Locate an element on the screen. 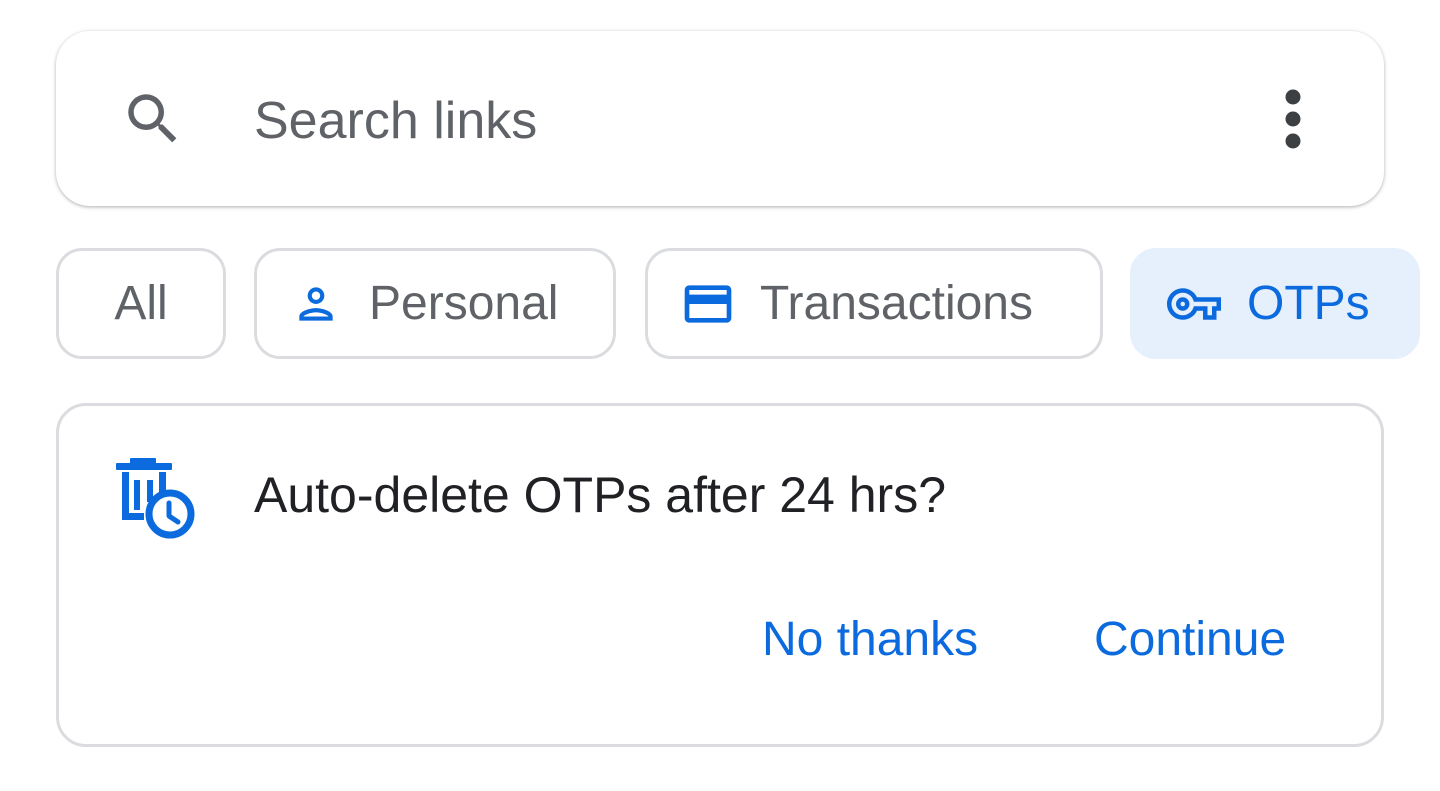  filter-chip-personal: Personal is located at coordinates (435, 303).